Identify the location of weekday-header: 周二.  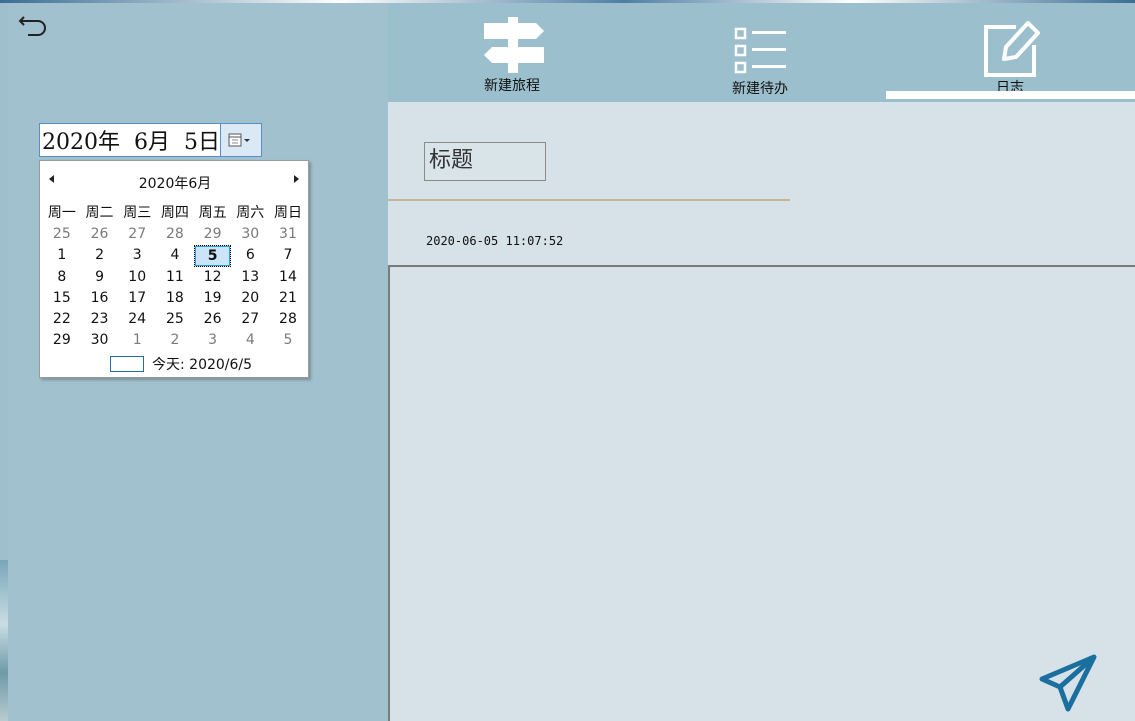
(99, 213).